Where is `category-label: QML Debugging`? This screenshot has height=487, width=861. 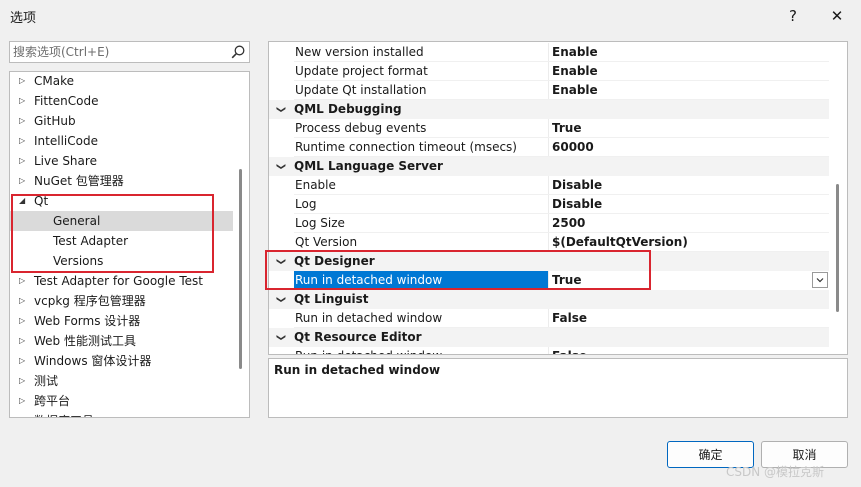 category-label: QML Debugging is located at coordinates (348, 109).